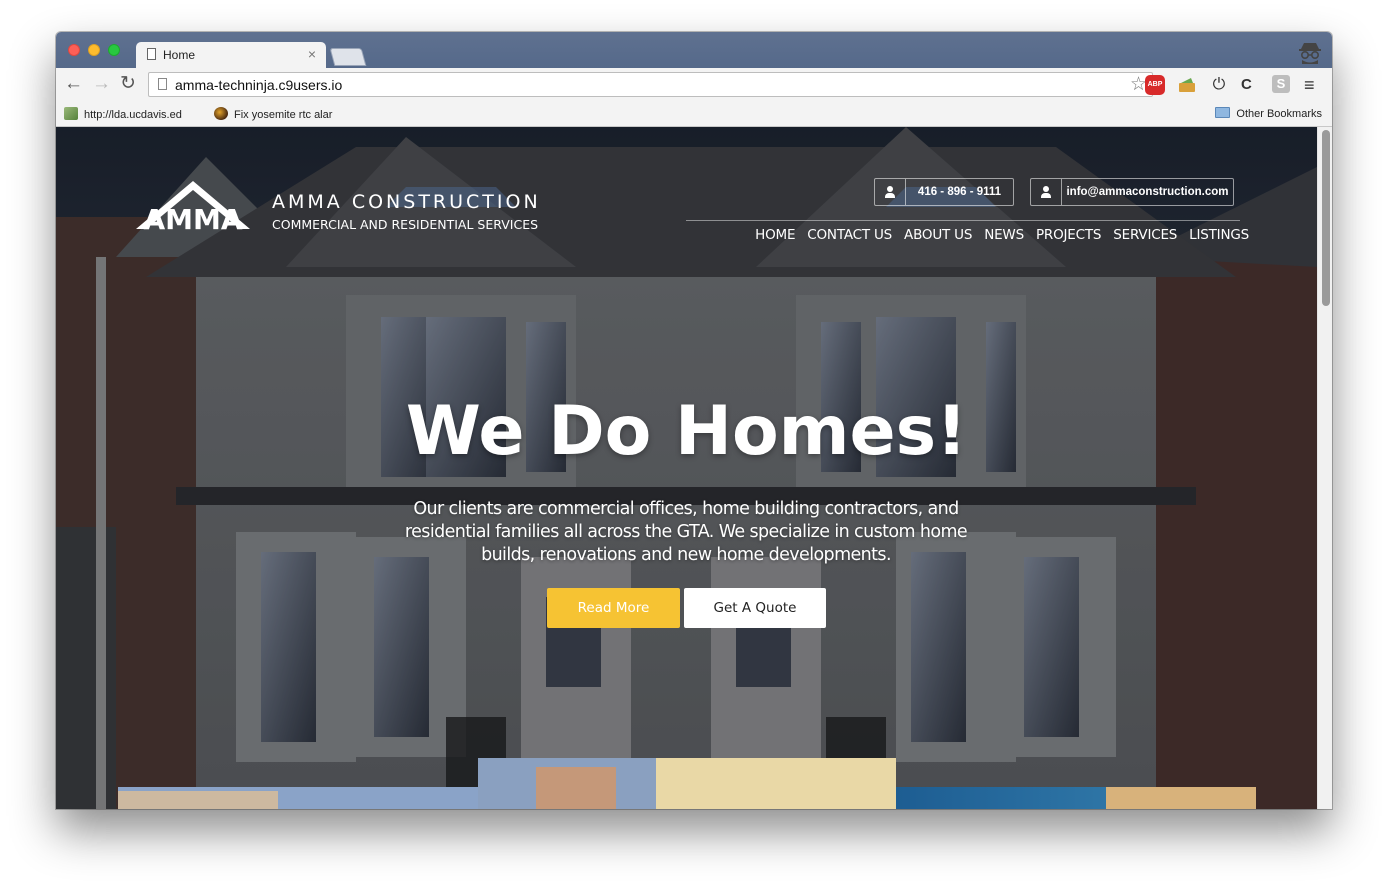 The image size is (1388, 889). I want to click on adblock-extension-button: ABP, so click(1155, 85).